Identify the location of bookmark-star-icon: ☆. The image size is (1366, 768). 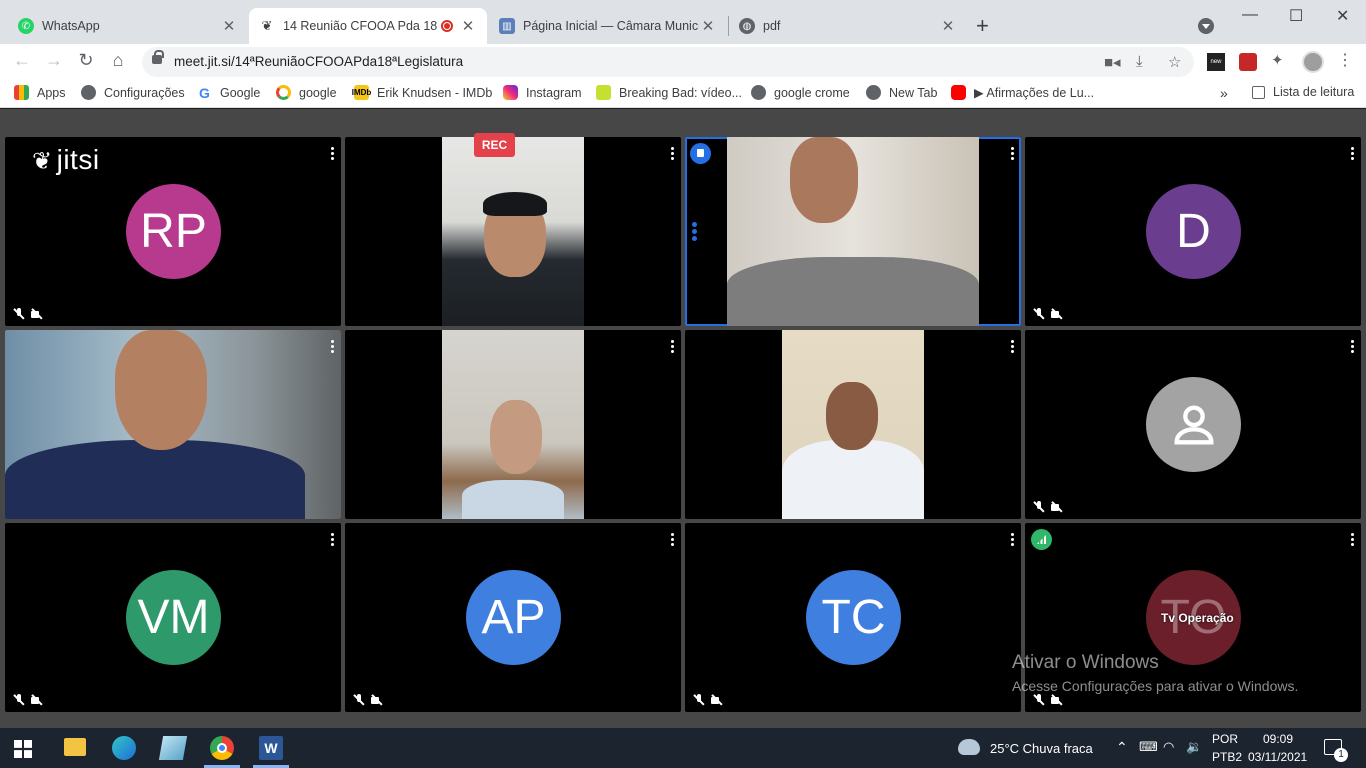
(1174, 62).